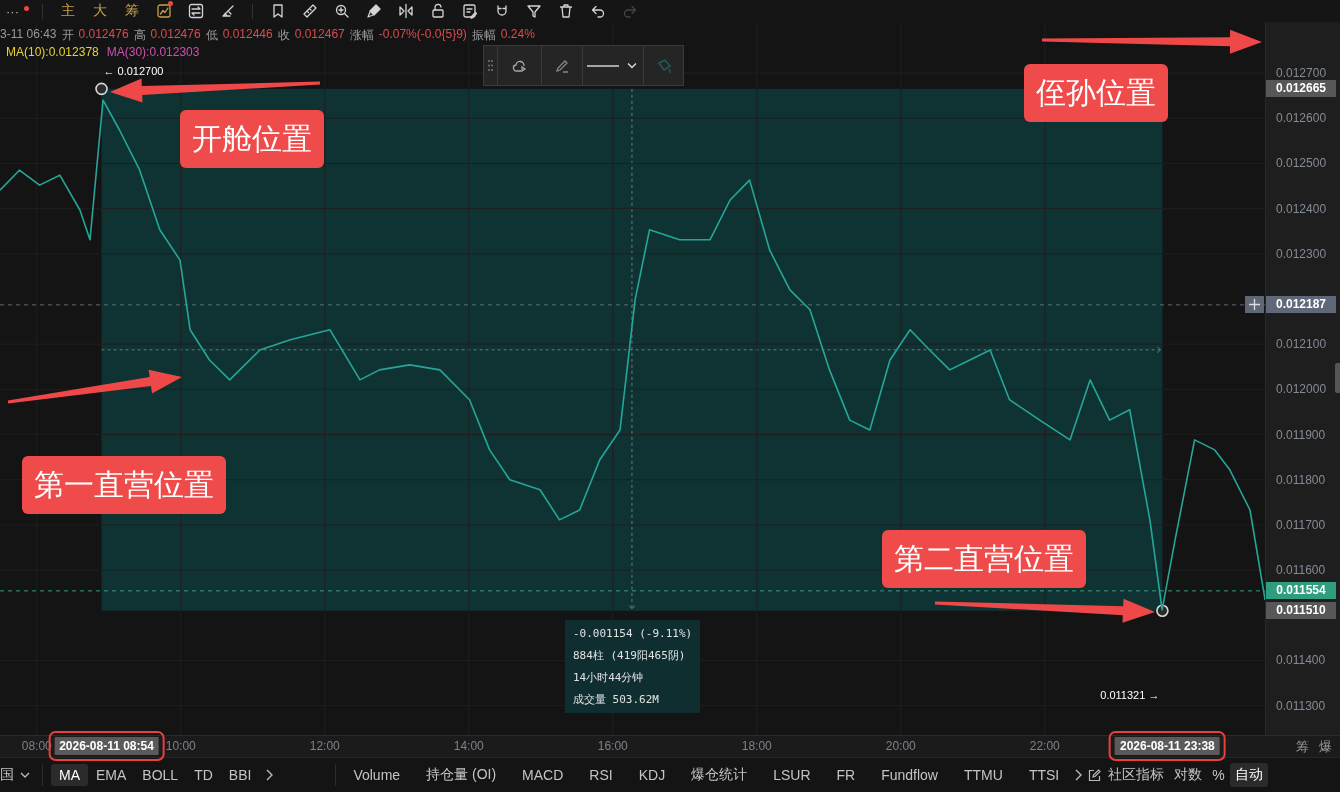 This screenshot has width=1340, height=792. Describe the element at coordinates (846, 775) in the screenshot. I see `indicator-tab: FR` at that location.